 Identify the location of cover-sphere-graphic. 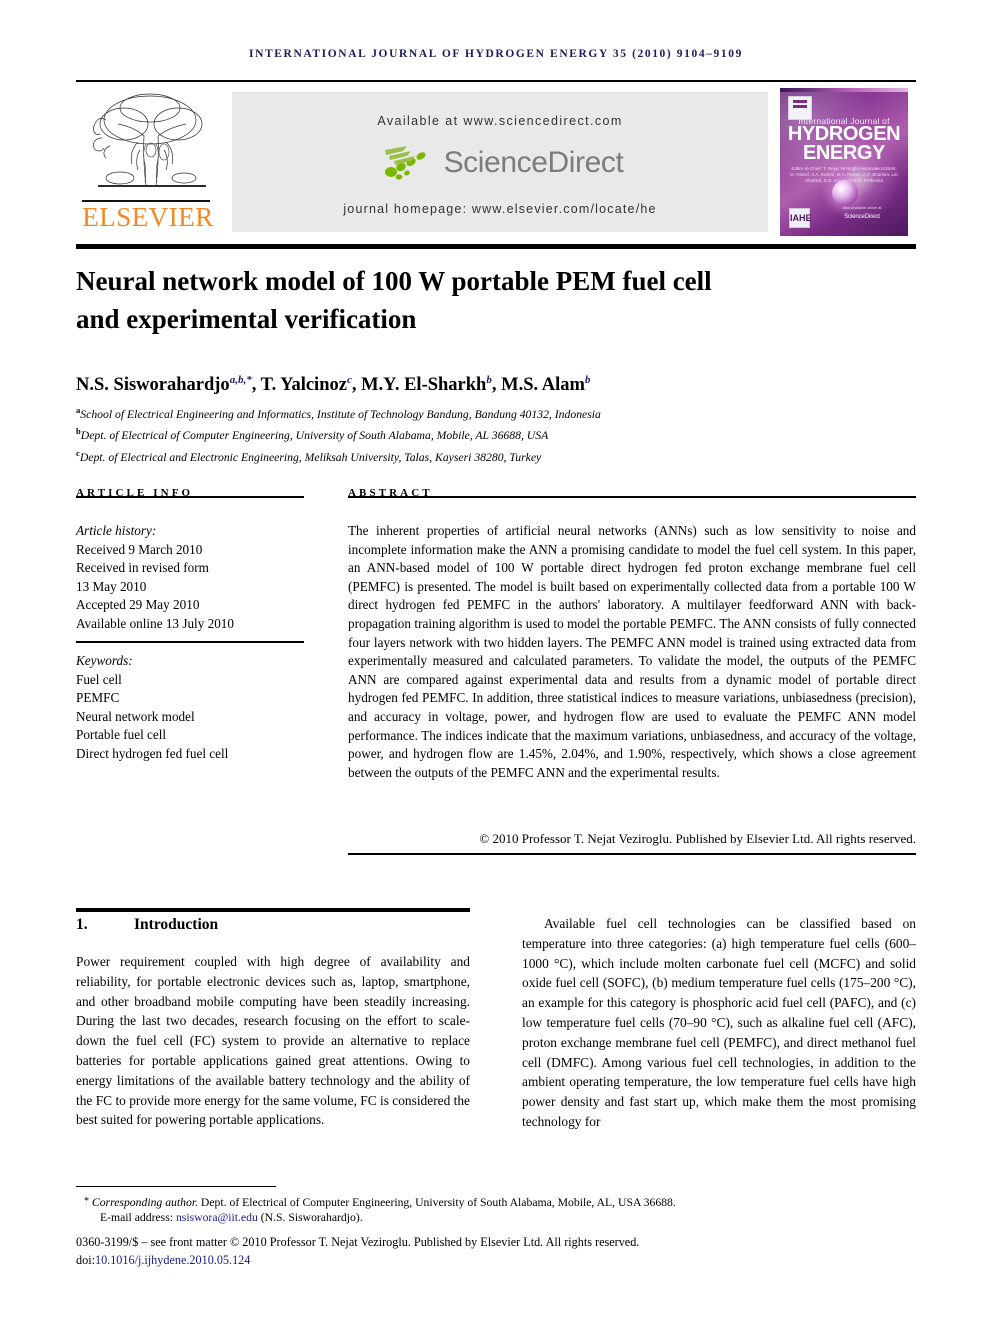
(845, 193).